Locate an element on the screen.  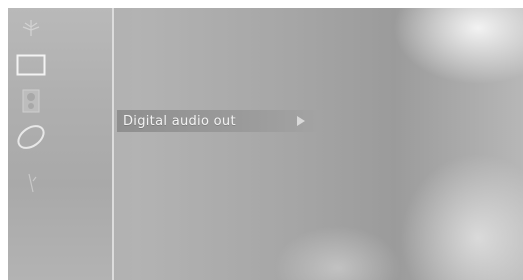
menu-item-label: Digital audio out is located at coordinates (179, 121).